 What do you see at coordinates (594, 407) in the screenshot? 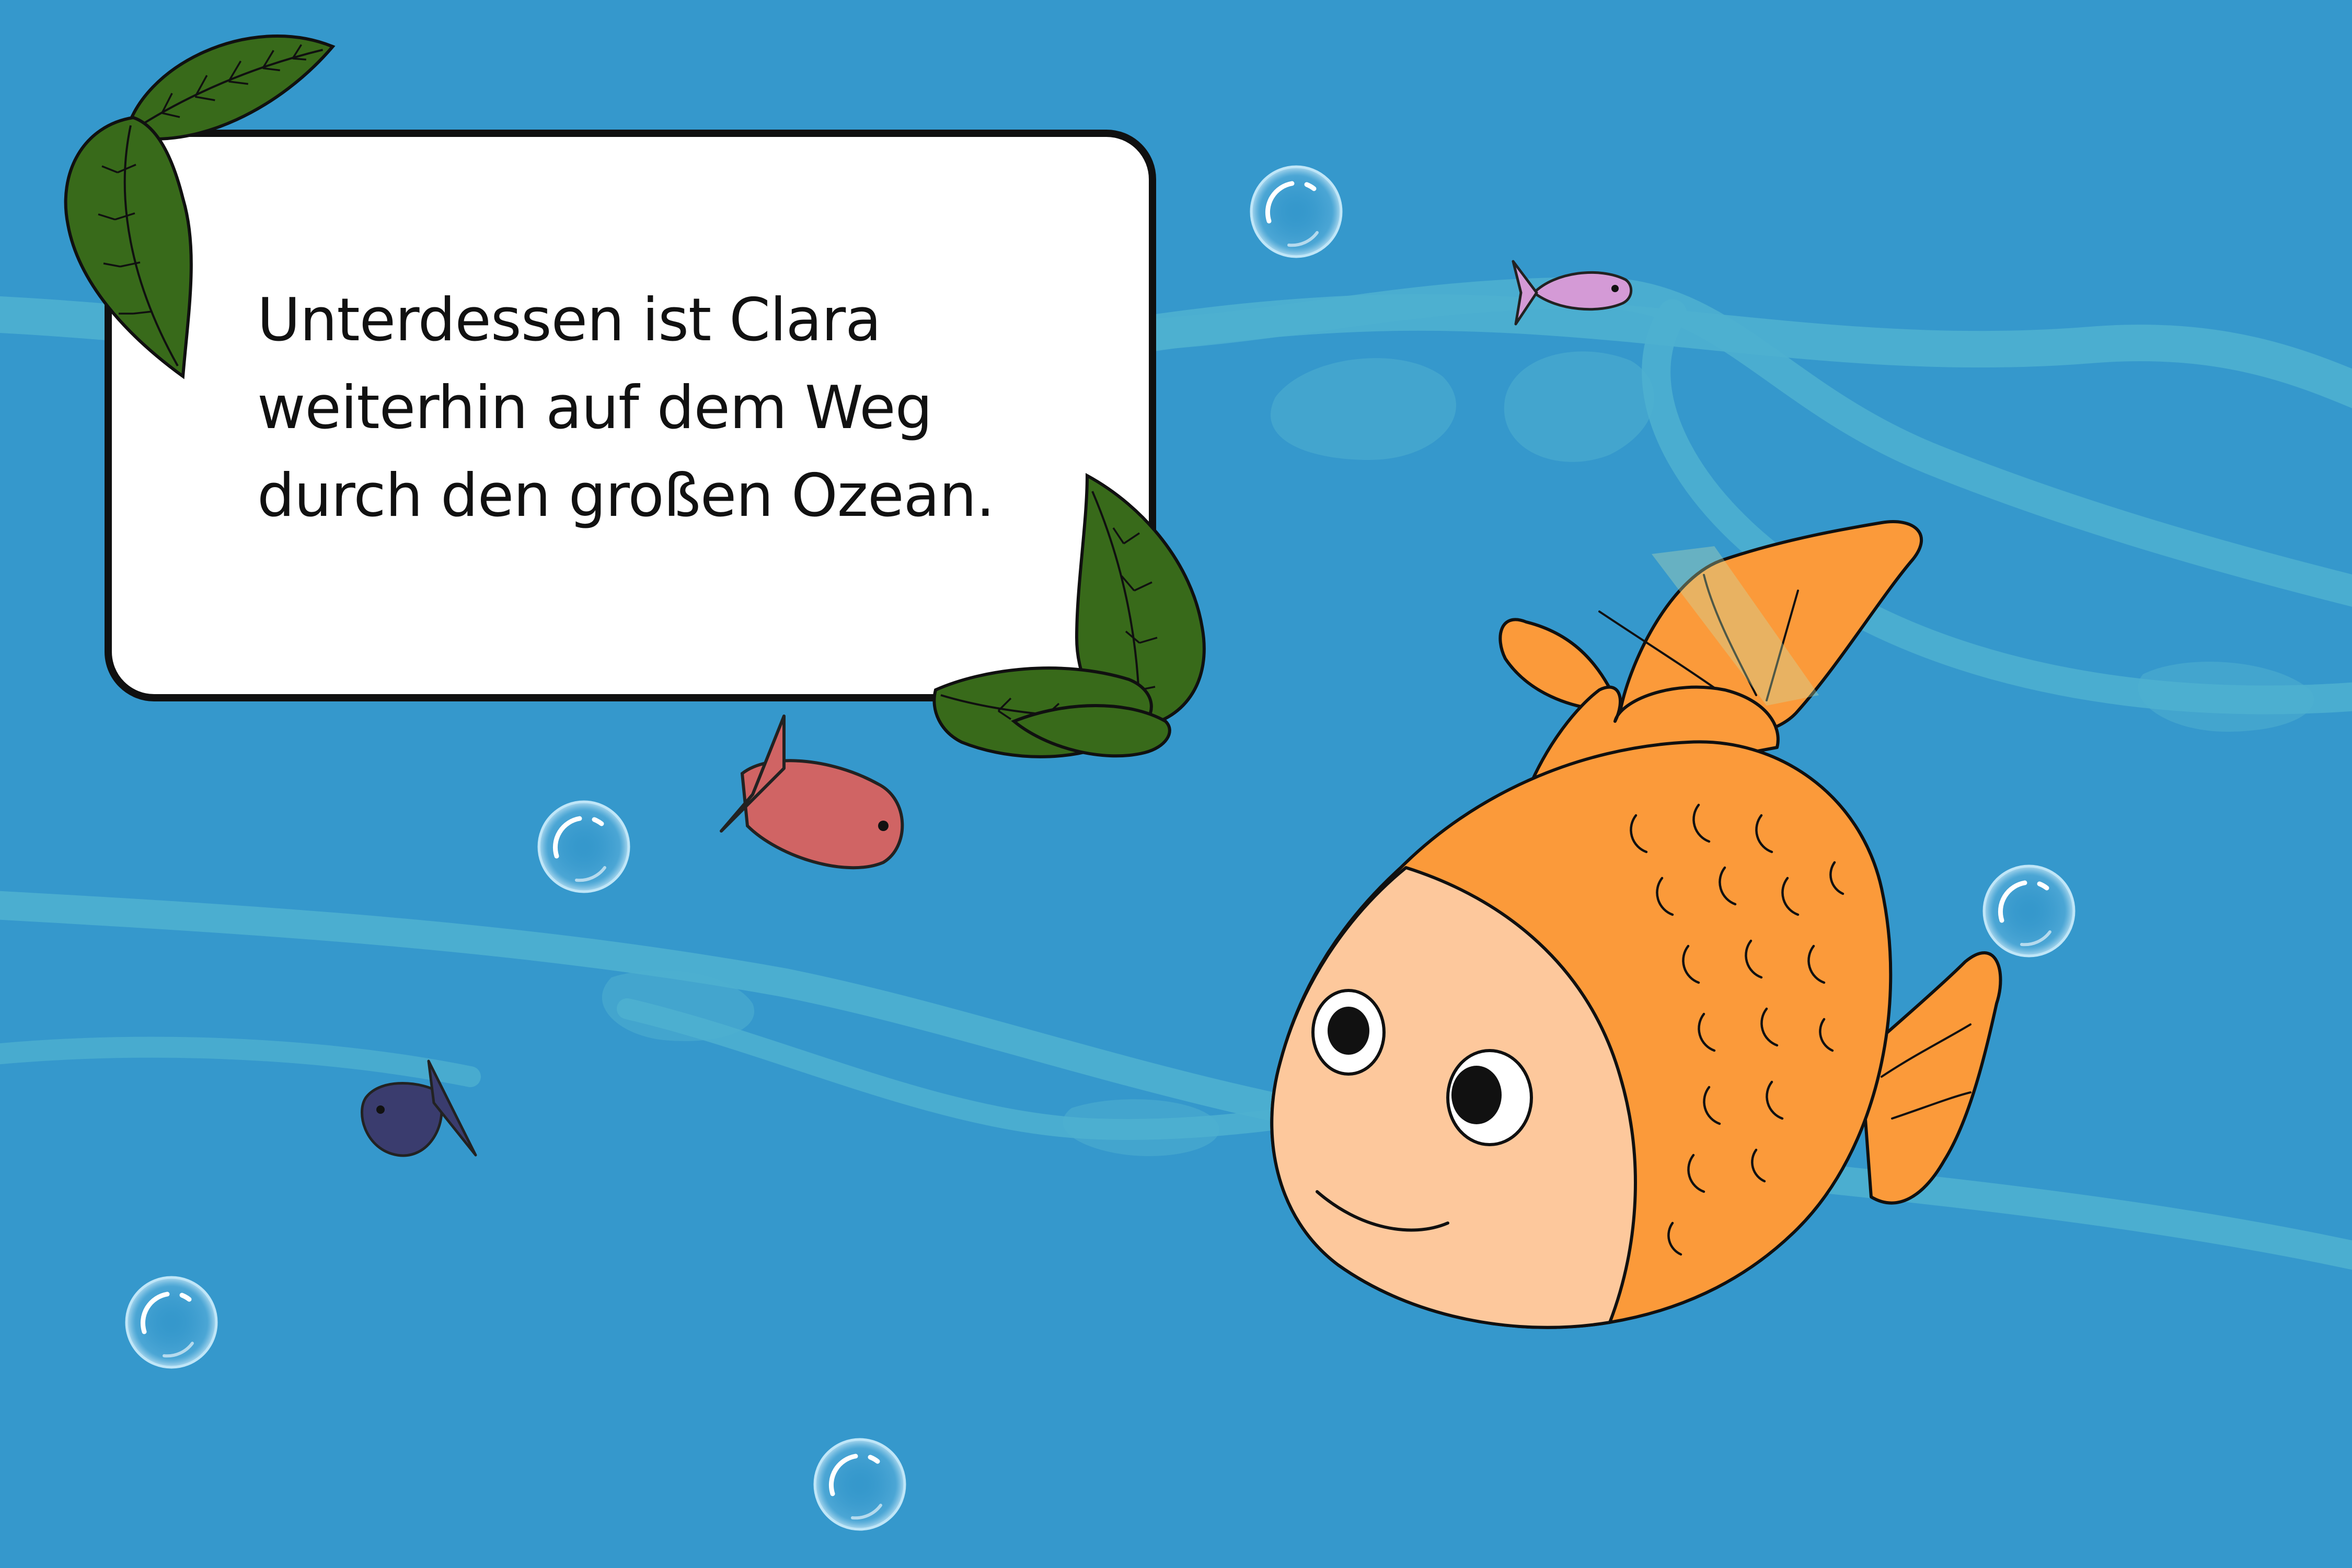
I see `story-line-2: weiterhin auf dem Weg` at bounding box center [594, 407].